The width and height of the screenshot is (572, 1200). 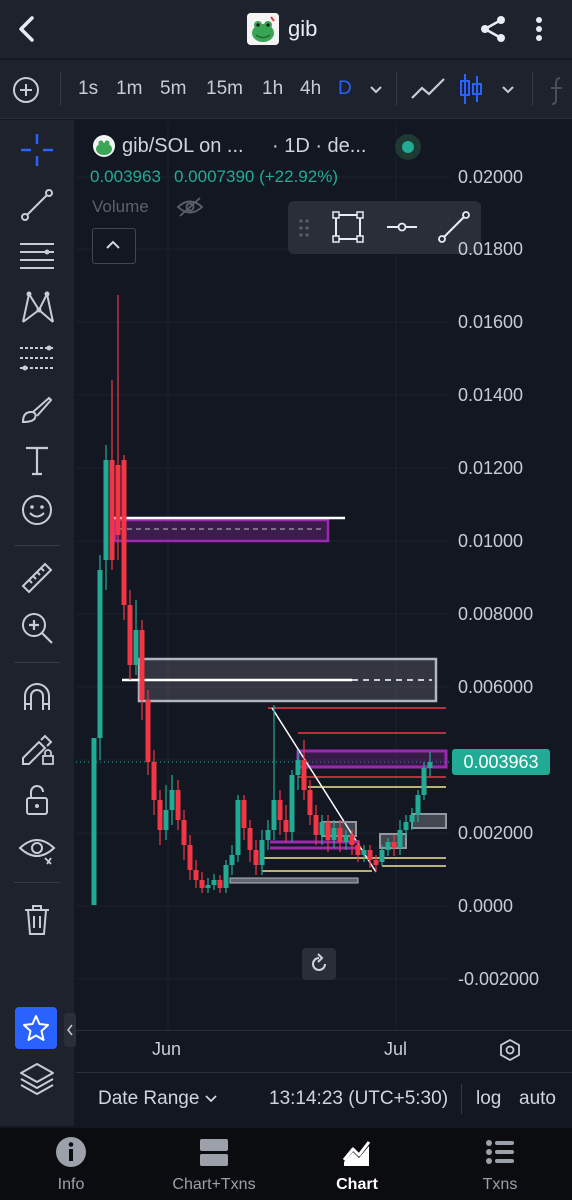 What do you see at coordinates (559, 90) in the screenshot?
I see `indicators-fx-icon` at bounding box center [559, 90].